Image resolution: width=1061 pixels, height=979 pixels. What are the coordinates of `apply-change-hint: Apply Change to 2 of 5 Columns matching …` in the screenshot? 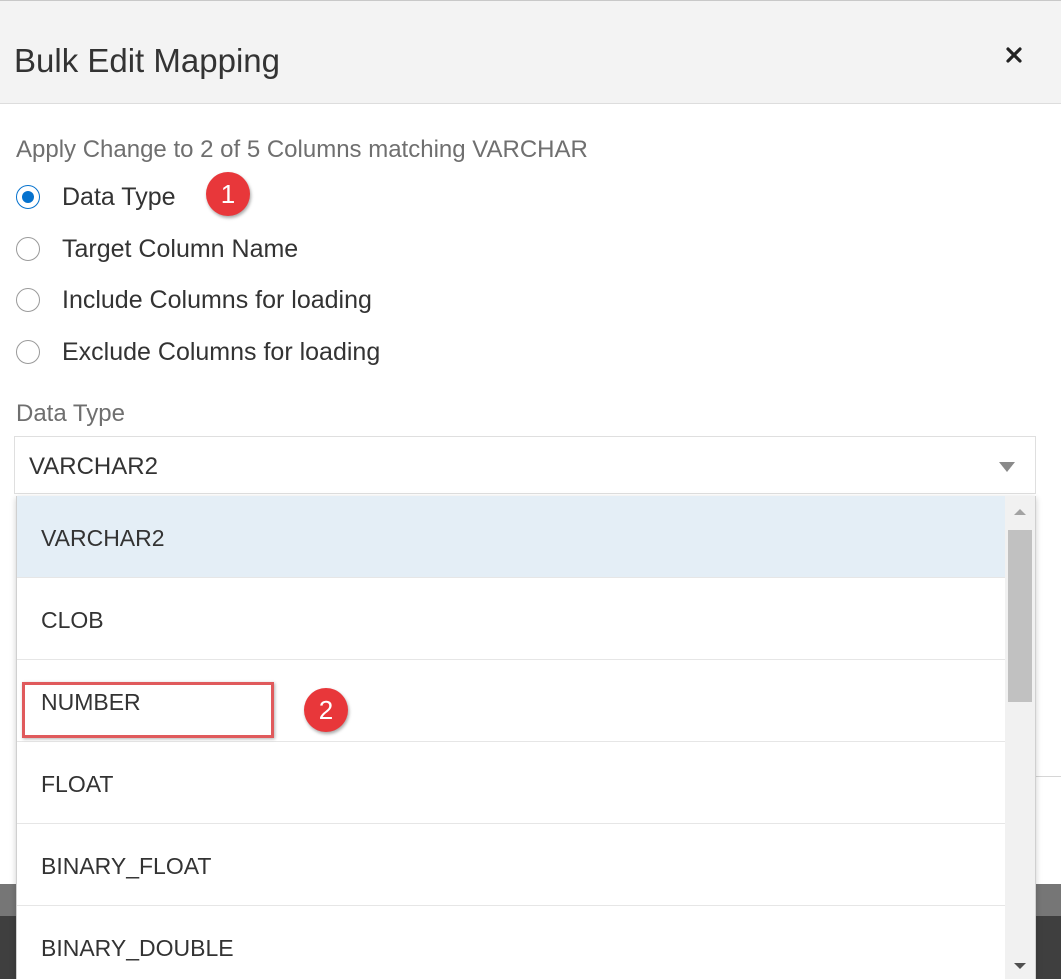 It's located at (302, 149).